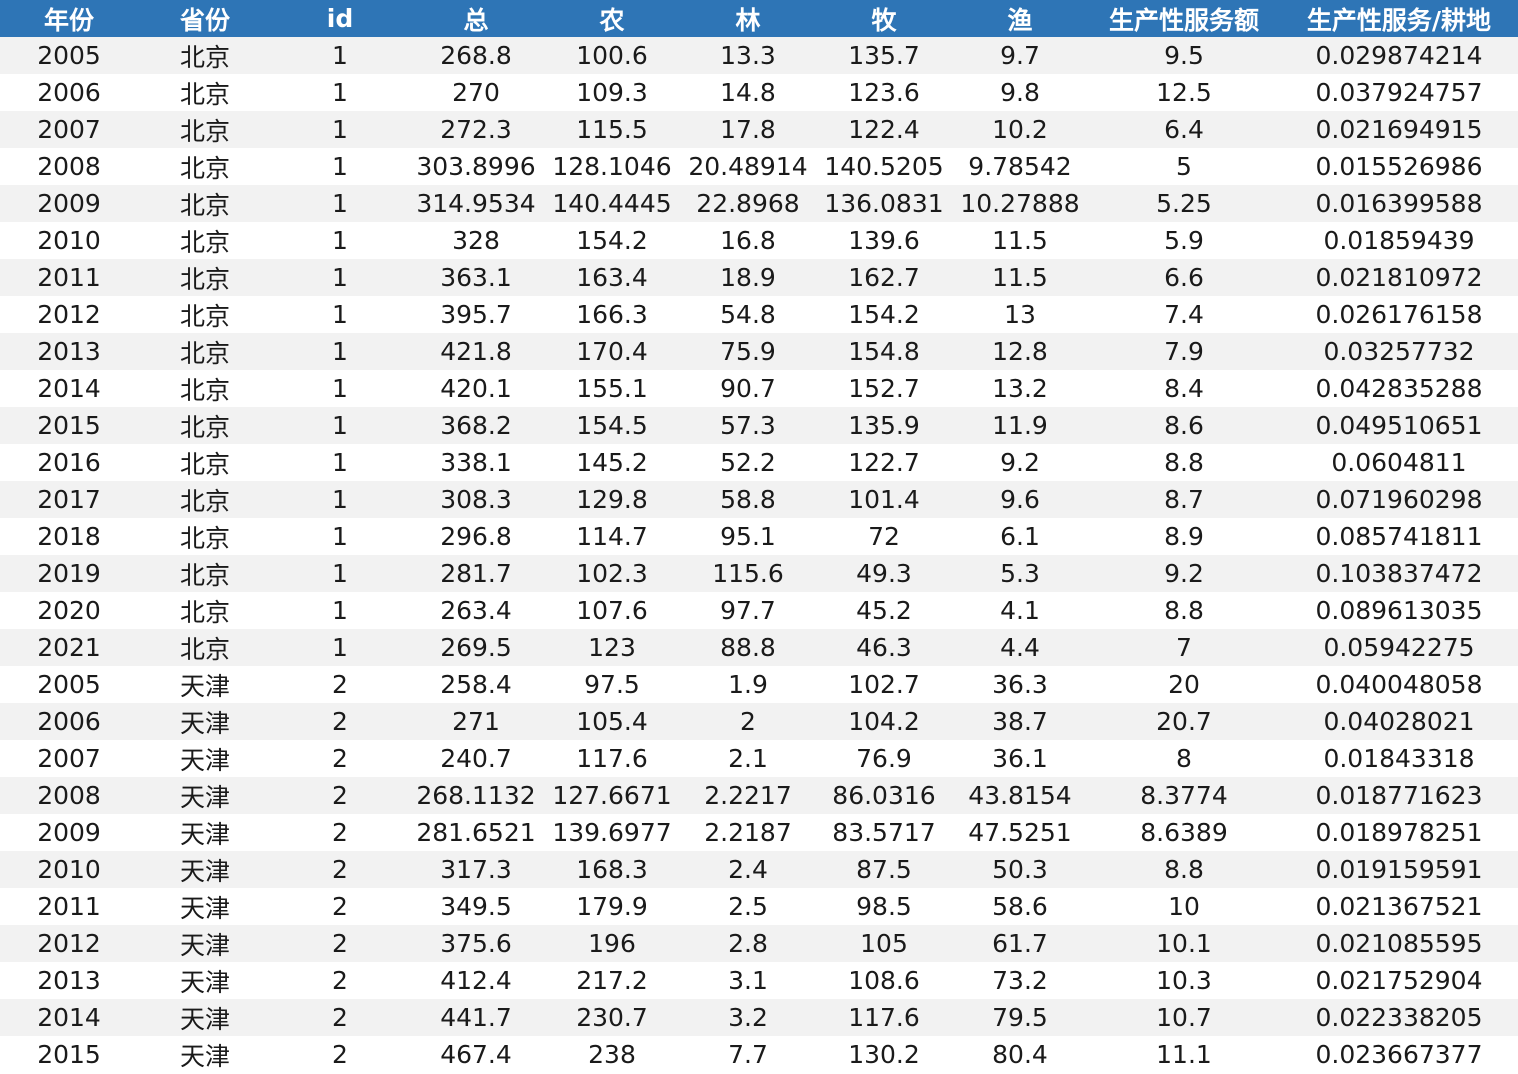 Image resolution: width=1518 pixels, height=1074 pixels. What do you see at coordinates (205, 18) in the screenshot?
I see `header-province: 省份` at bounding box center [205, 18].